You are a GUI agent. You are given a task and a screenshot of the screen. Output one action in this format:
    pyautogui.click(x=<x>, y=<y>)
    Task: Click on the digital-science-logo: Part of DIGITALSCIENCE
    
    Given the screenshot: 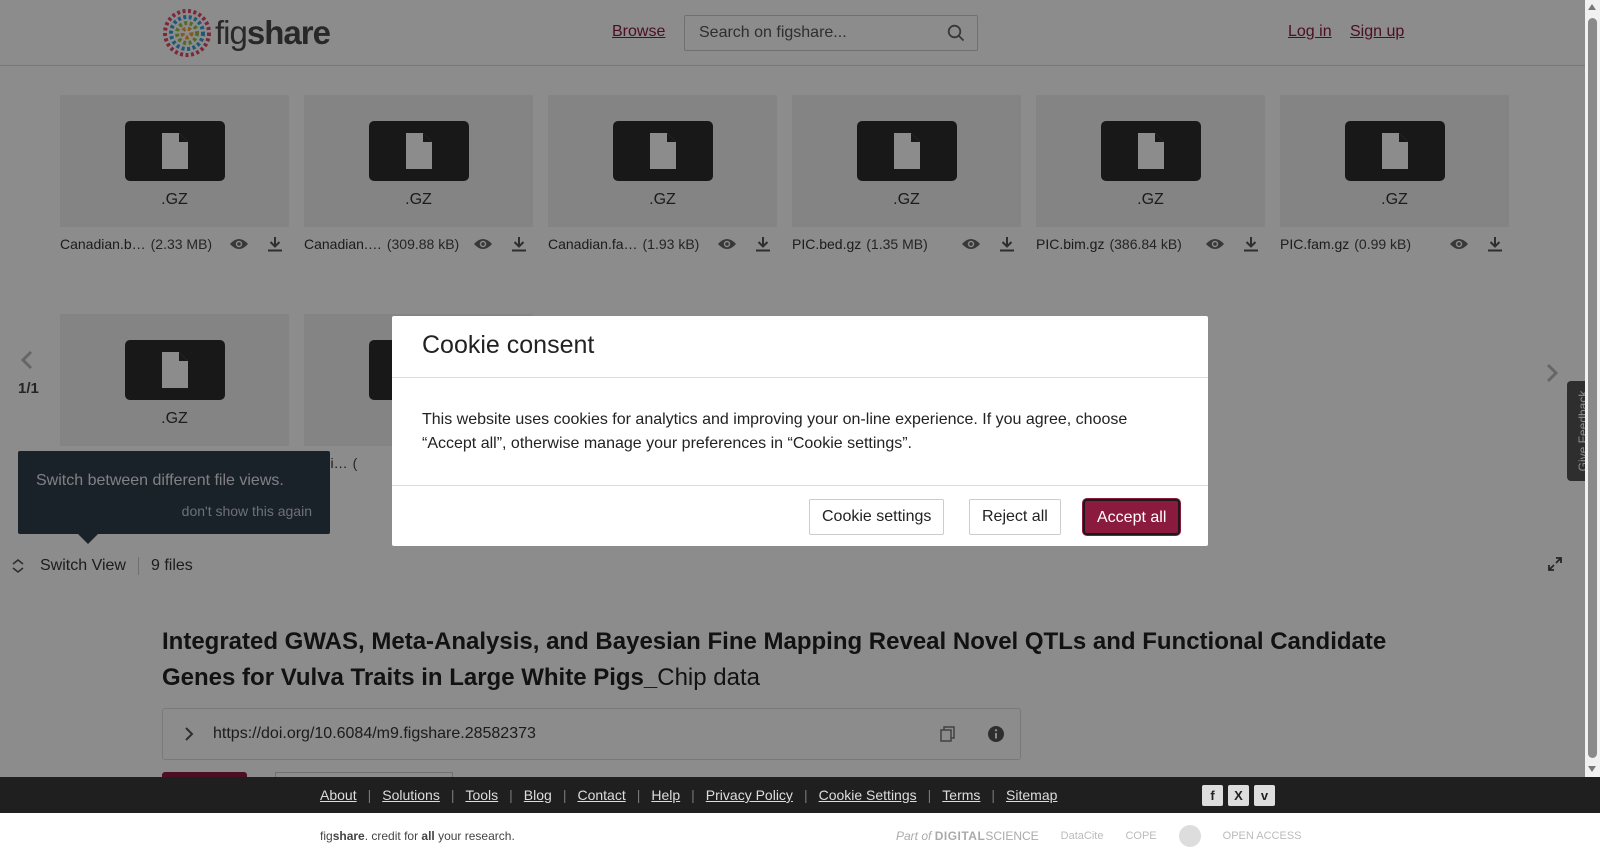 What is the action you would take?
    pyautogui.click(x=967, y=836)
    